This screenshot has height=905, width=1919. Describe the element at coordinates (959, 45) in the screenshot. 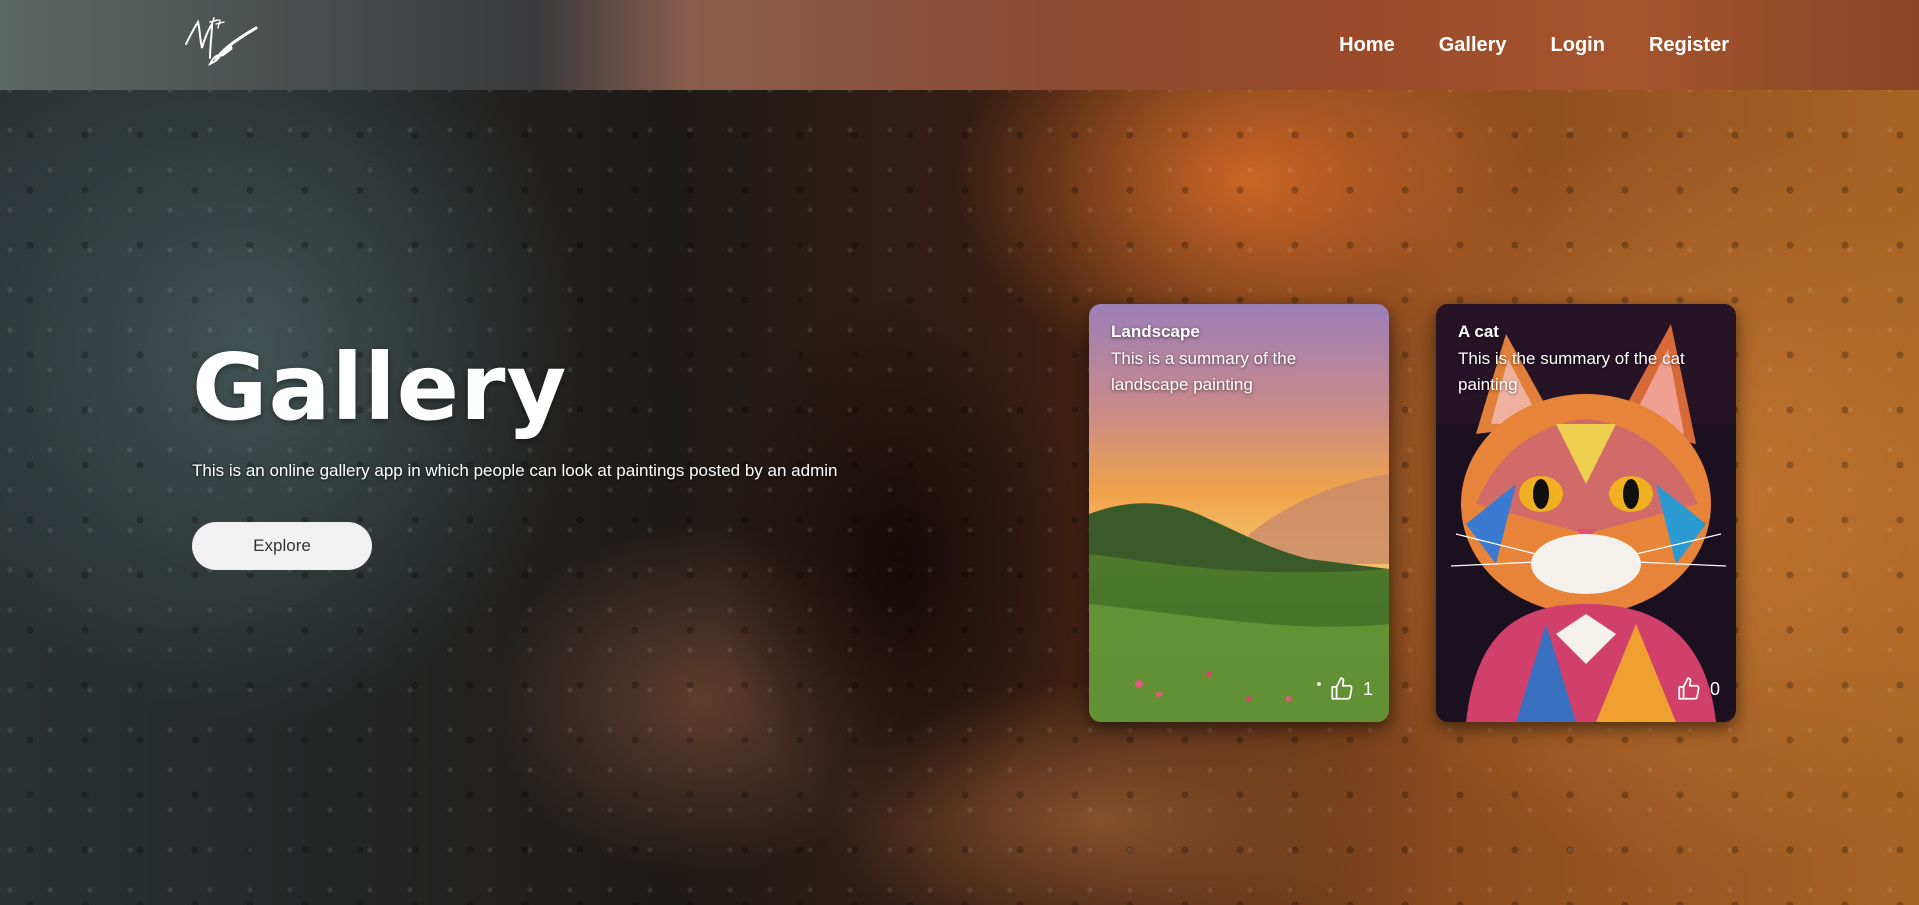

I see `navbar: Home Gallery Login Register` at that location.